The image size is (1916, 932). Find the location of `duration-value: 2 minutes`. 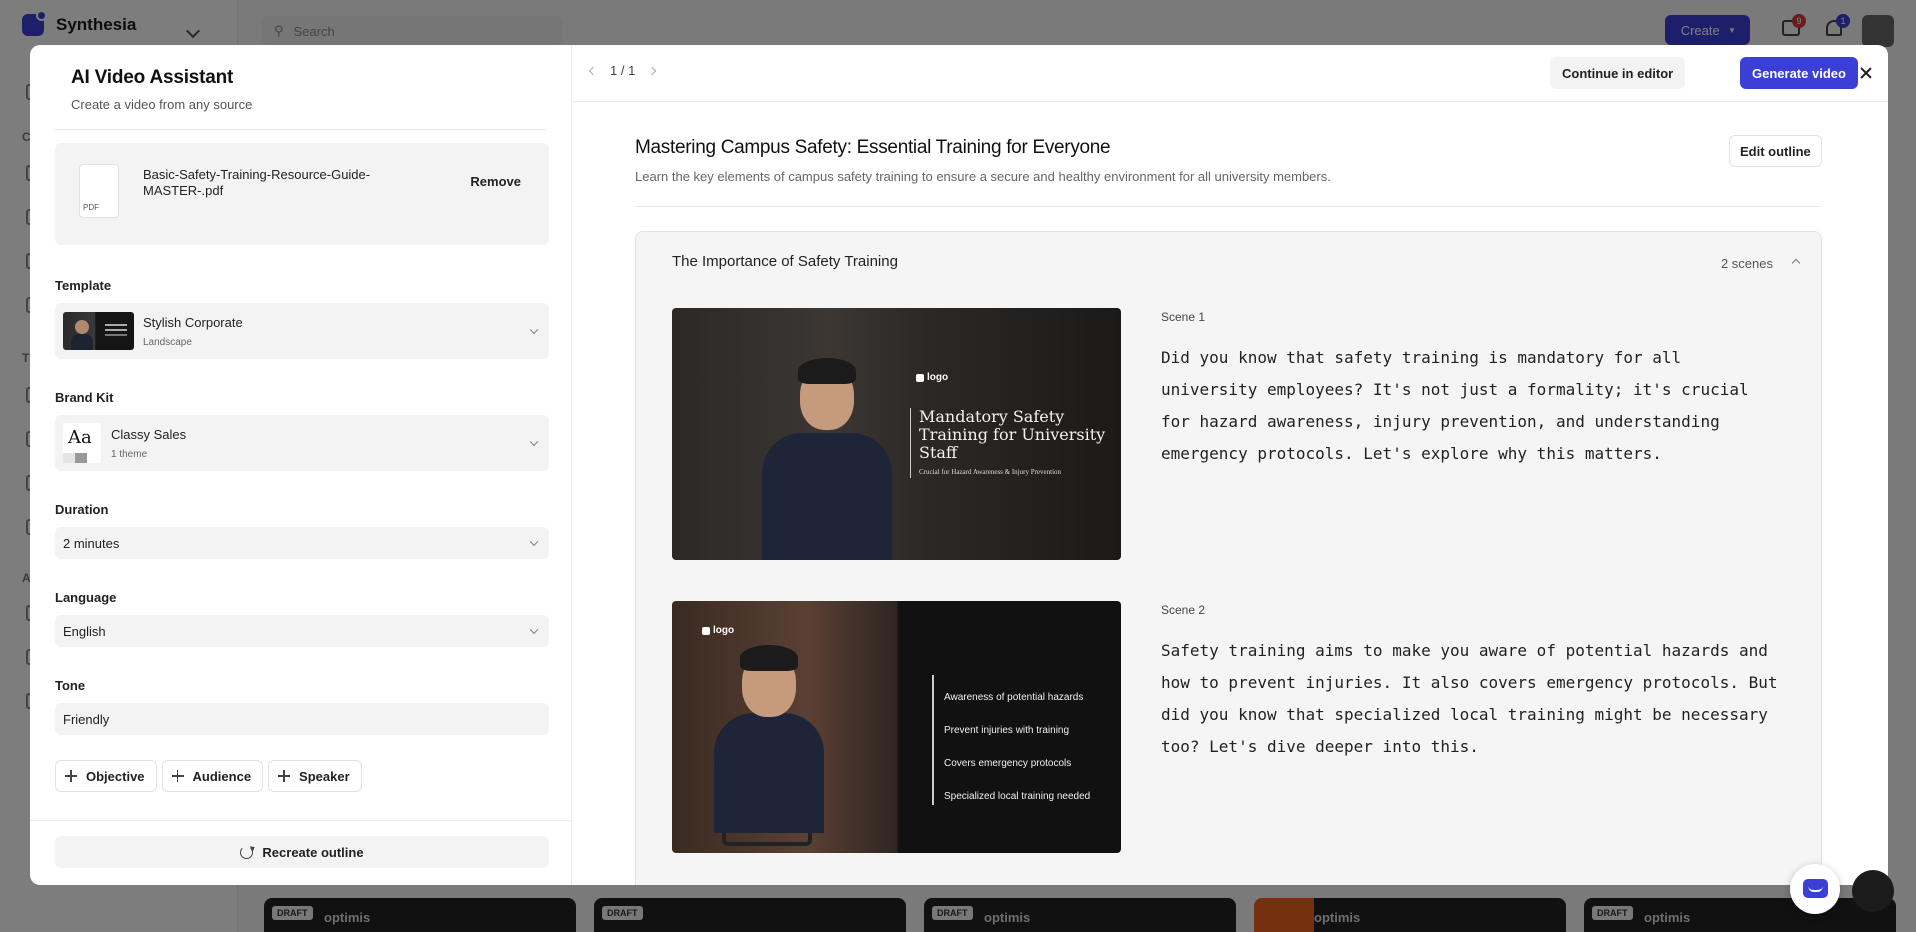

duration-value: 2 minutes is located at coordinates (91, 543).